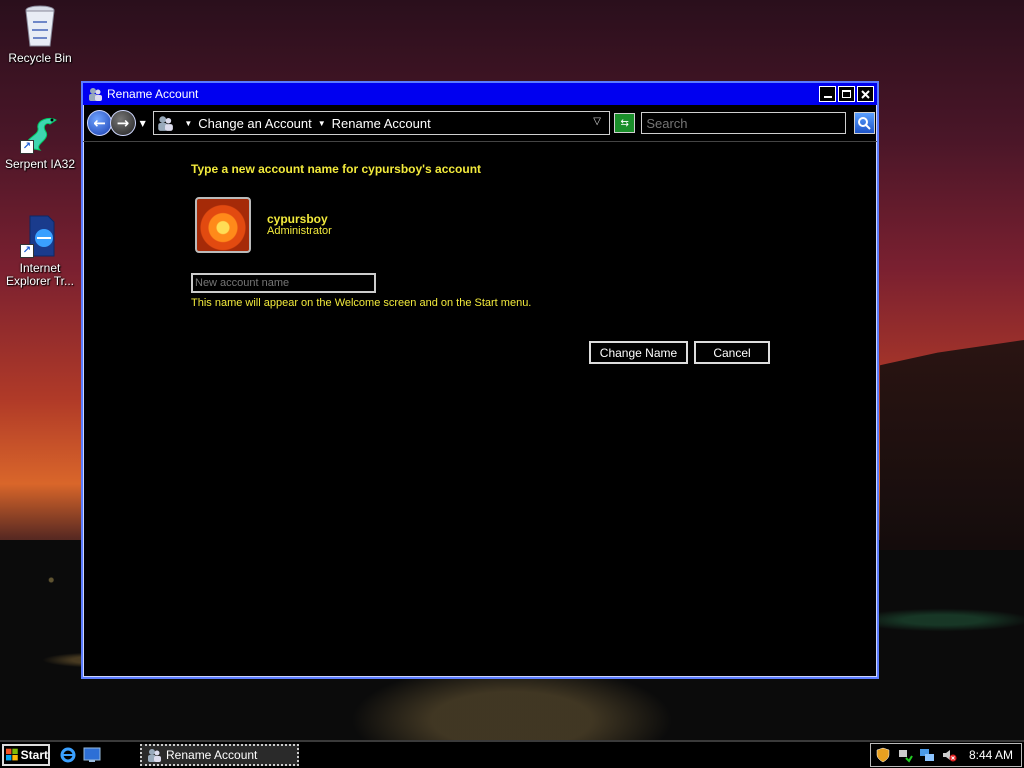 This screenshot has width=1024, height=768. I want to click on cancel-button: Cancel, so click(732, 352).